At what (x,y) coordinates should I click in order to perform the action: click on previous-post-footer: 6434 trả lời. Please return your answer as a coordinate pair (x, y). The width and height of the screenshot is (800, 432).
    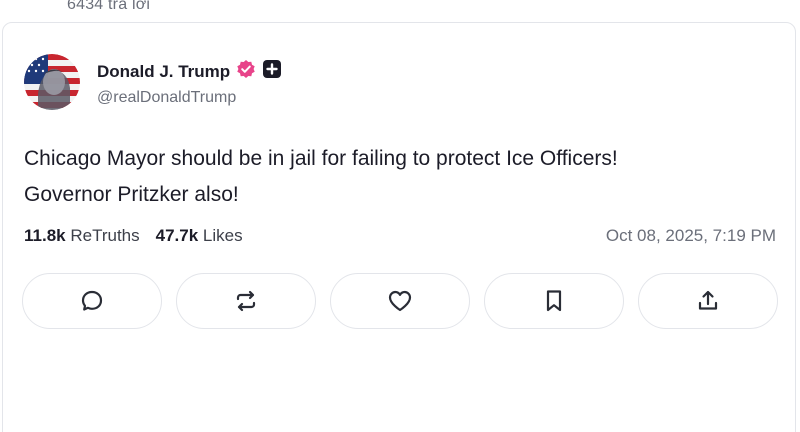
    Looking at the image, I should click on (400, 11).